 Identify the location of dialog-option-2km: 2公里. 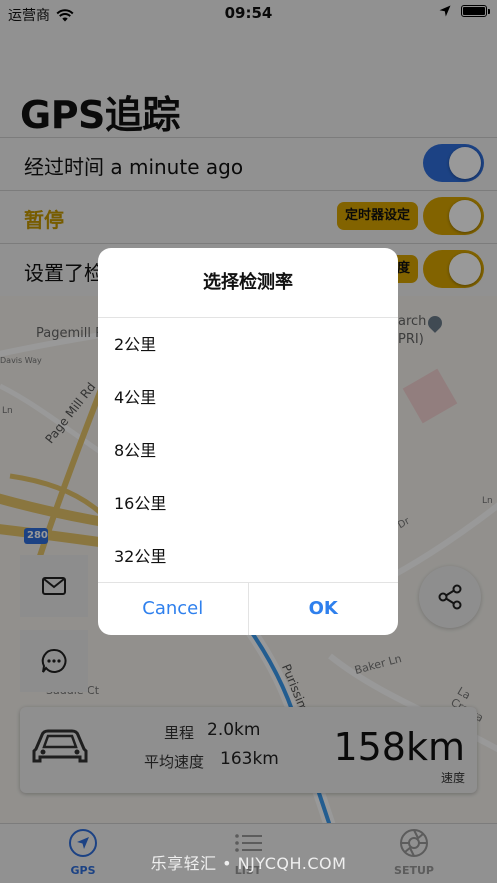
(248, 344).